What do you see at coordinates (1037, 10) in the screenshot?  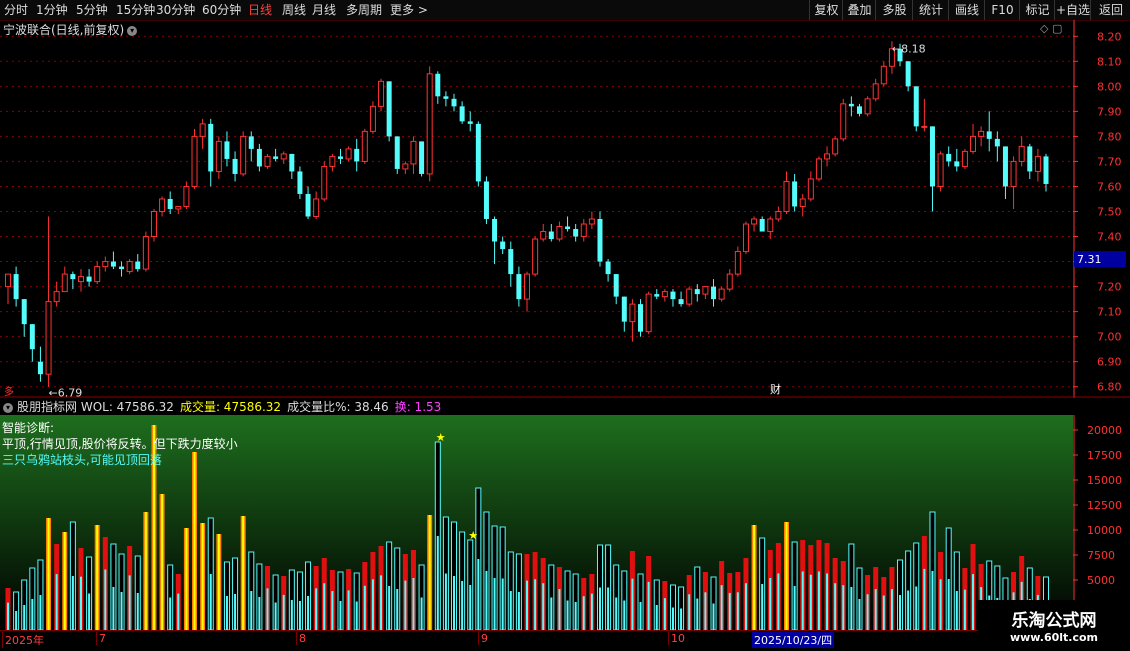 I see `toolbar-button-6: 标记` at bounding box center [1037, 10].